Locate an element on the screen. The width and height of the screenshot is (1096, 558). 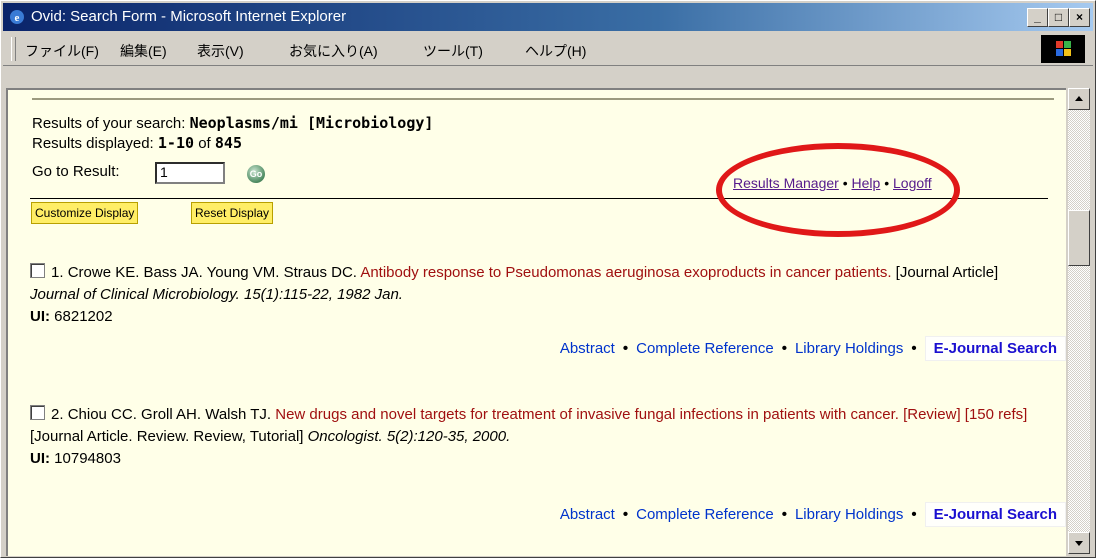
result-number: 2. is located at coordinates (57, 414).